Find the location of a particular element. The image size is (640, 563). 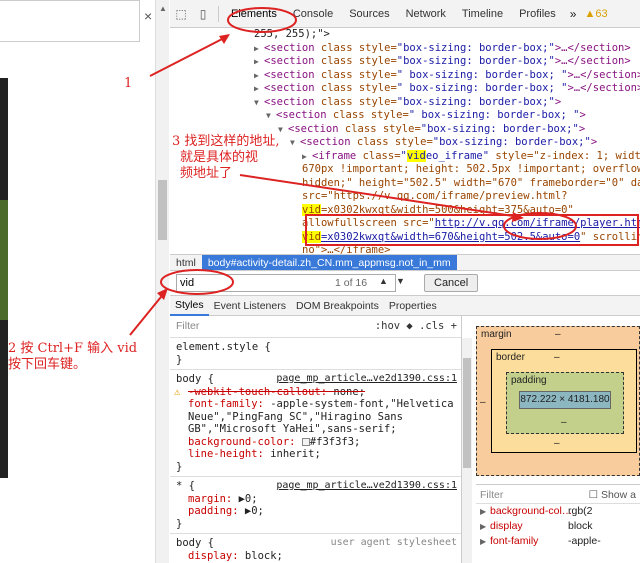

styles-toolbar: :hov ◆ .cls + is located at coordinates (416, 326).